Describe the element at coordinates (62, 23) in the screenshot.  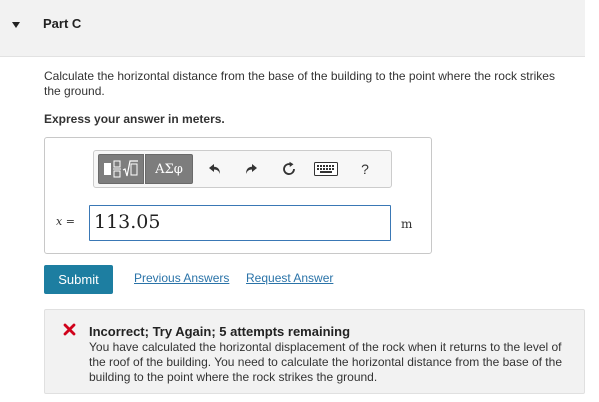
I see `part-title: Part C` at that location.